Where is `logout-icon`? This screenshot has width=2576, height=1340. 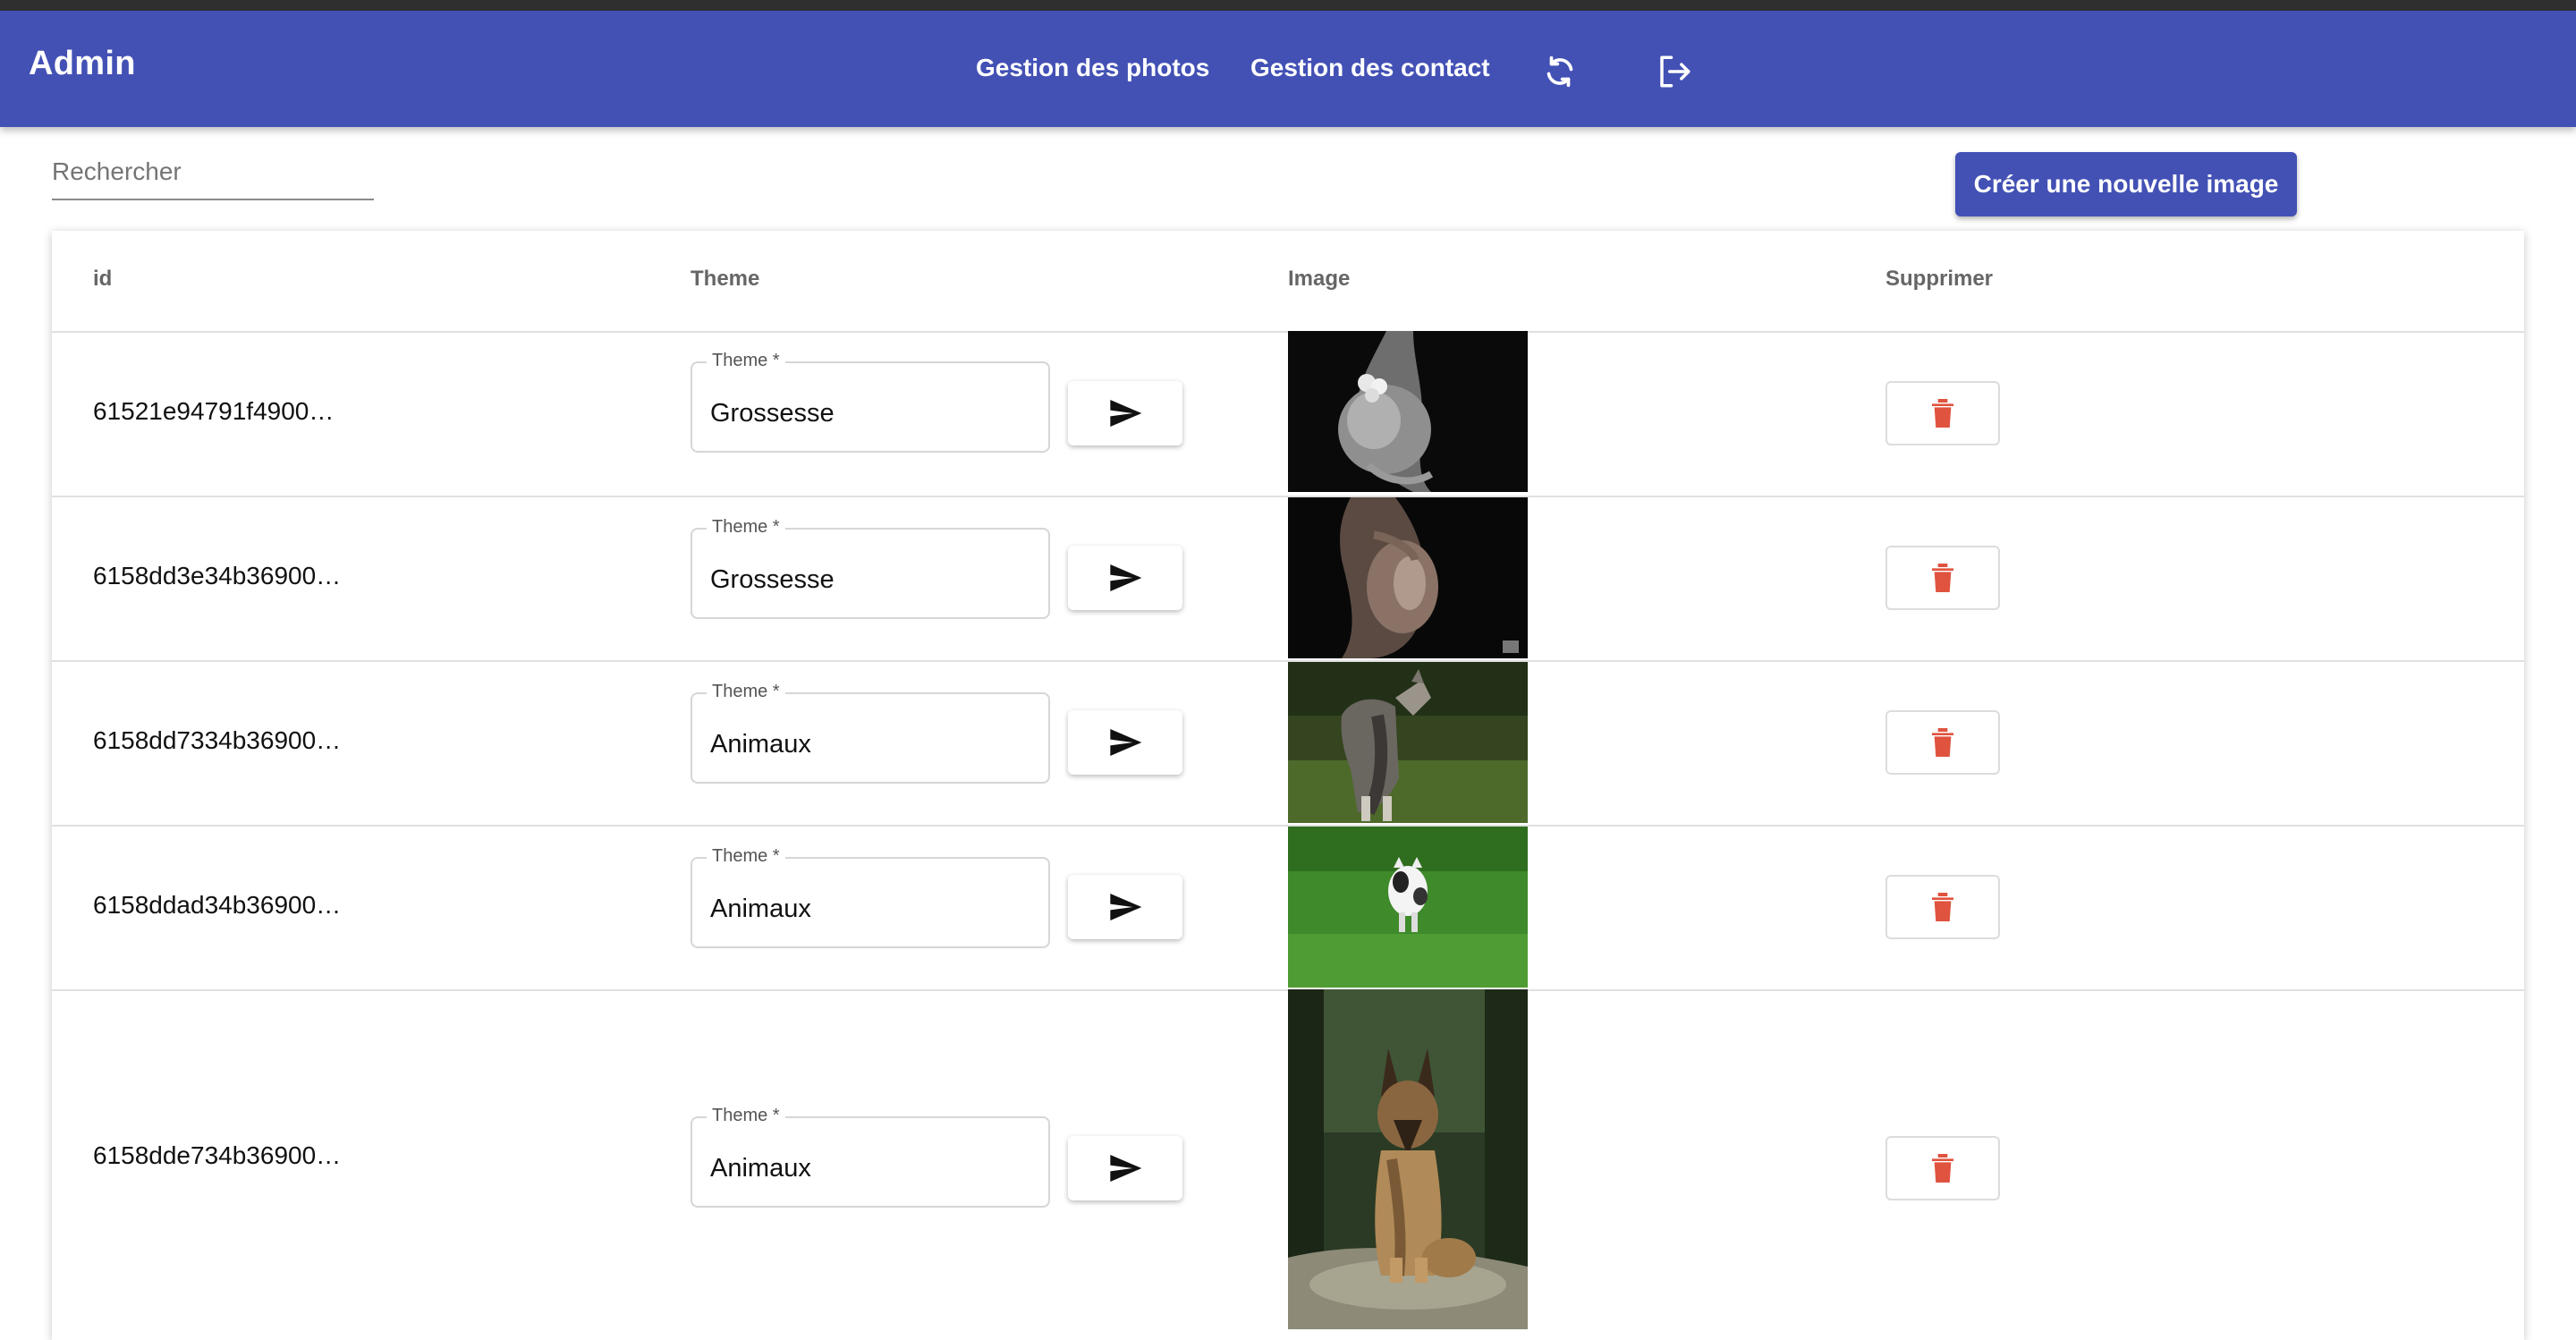
logout-icon is located at coordinates (1674, 71).